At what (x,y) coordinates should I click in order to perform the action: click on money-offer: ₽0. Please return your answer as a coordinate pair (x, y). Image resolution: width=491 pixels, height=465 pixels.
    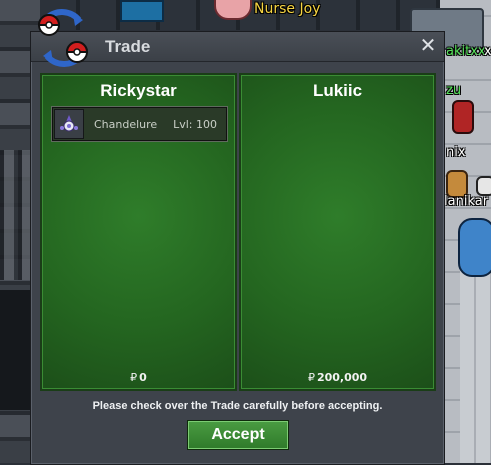
    Looking at the image, I should click on (138, 377).